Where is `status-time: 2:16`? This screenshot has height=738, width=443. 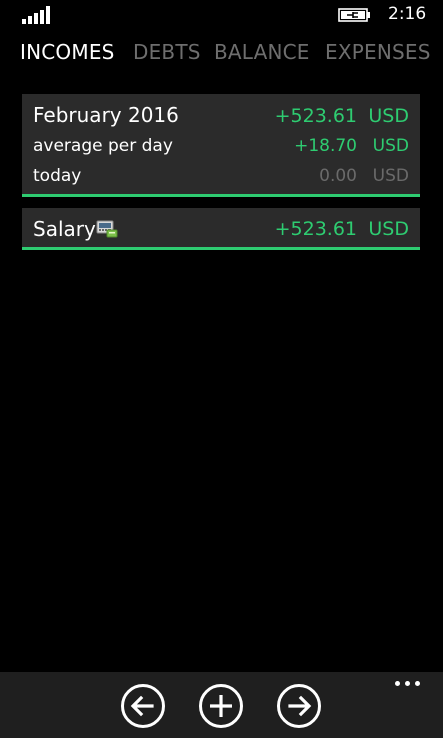
status-time: 2:16 is located at coordinates (407, 14).